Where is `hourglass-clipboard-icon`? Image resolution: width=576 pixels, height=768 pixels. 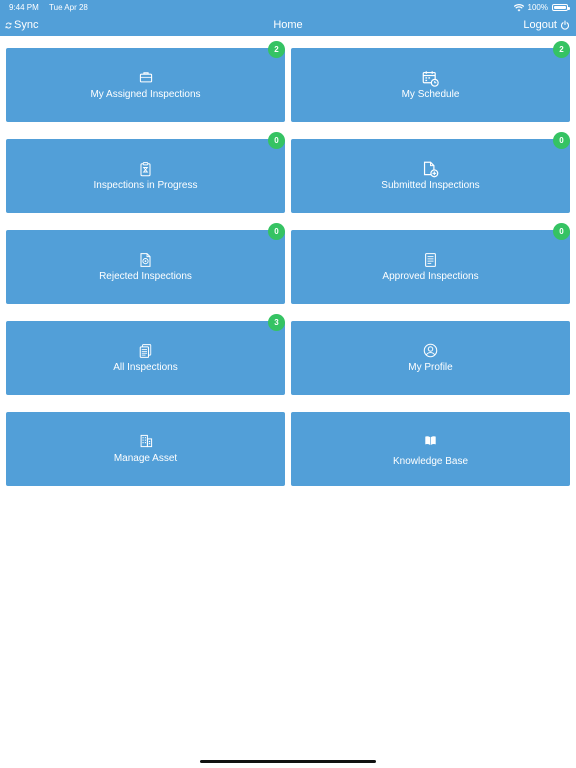
hourglass-clipboard-icon is located at coordinates (145, 169).